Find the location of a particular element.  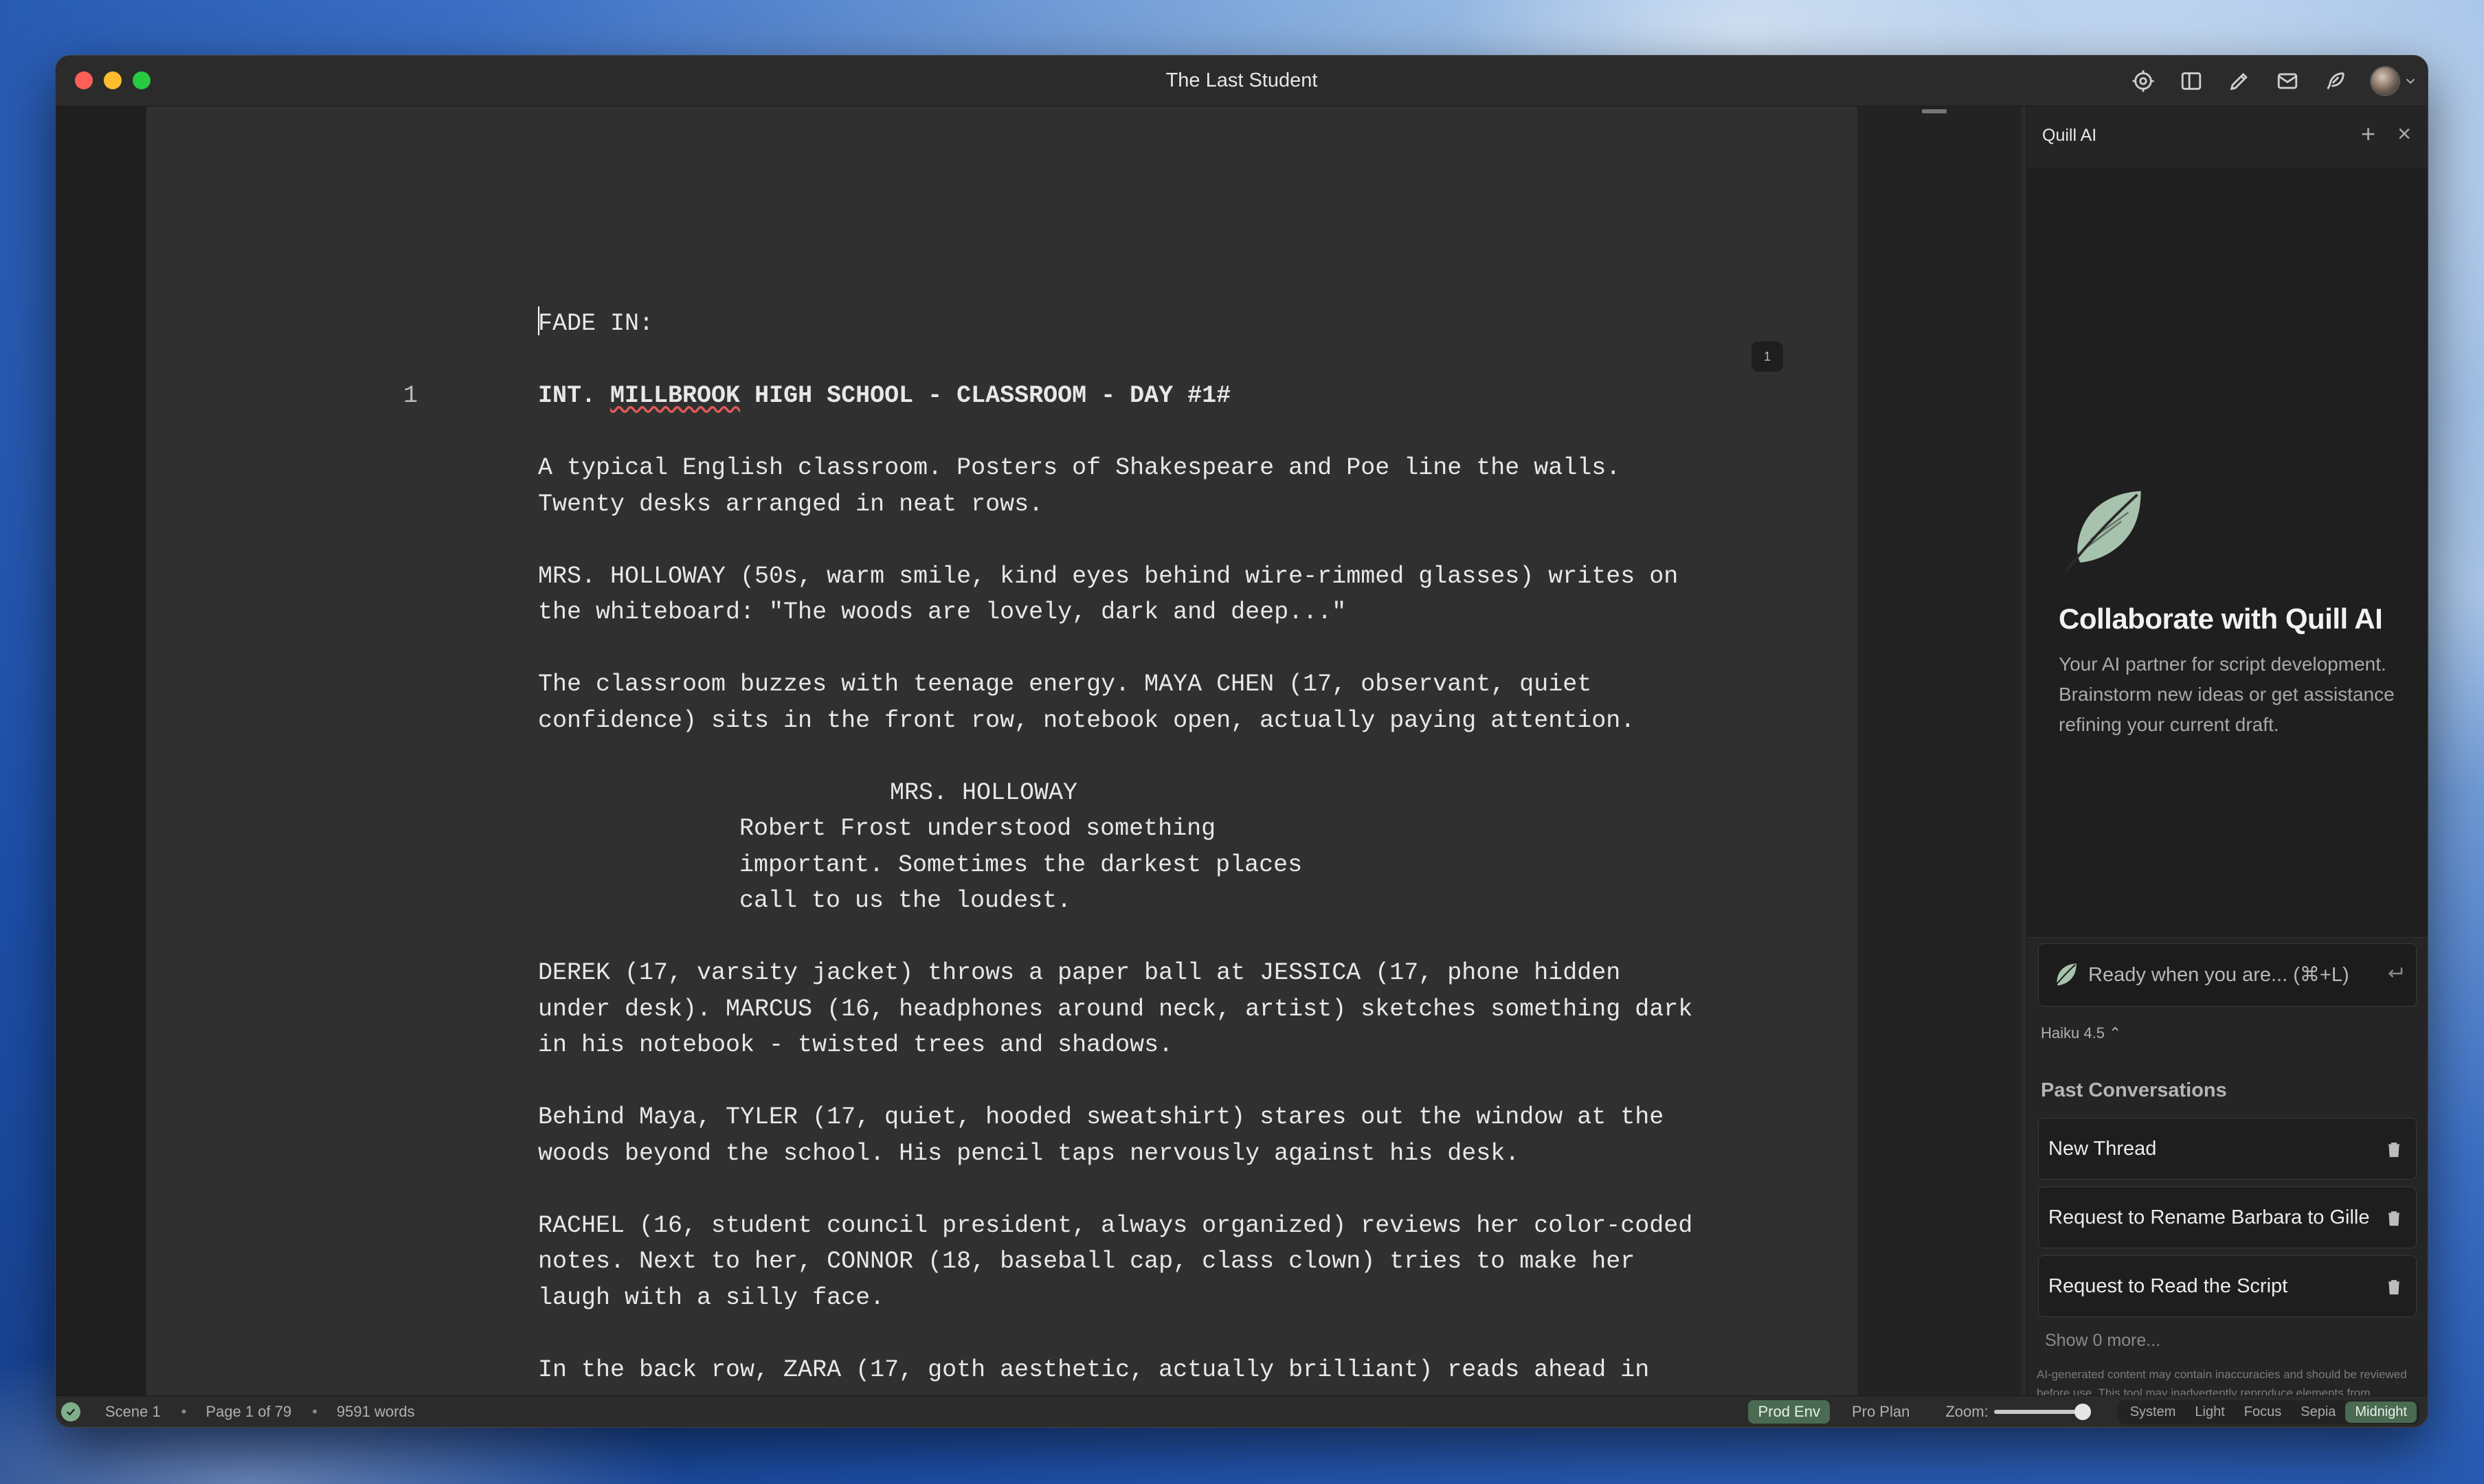

close-panel-button: × is located at coordinates (2404, 134).